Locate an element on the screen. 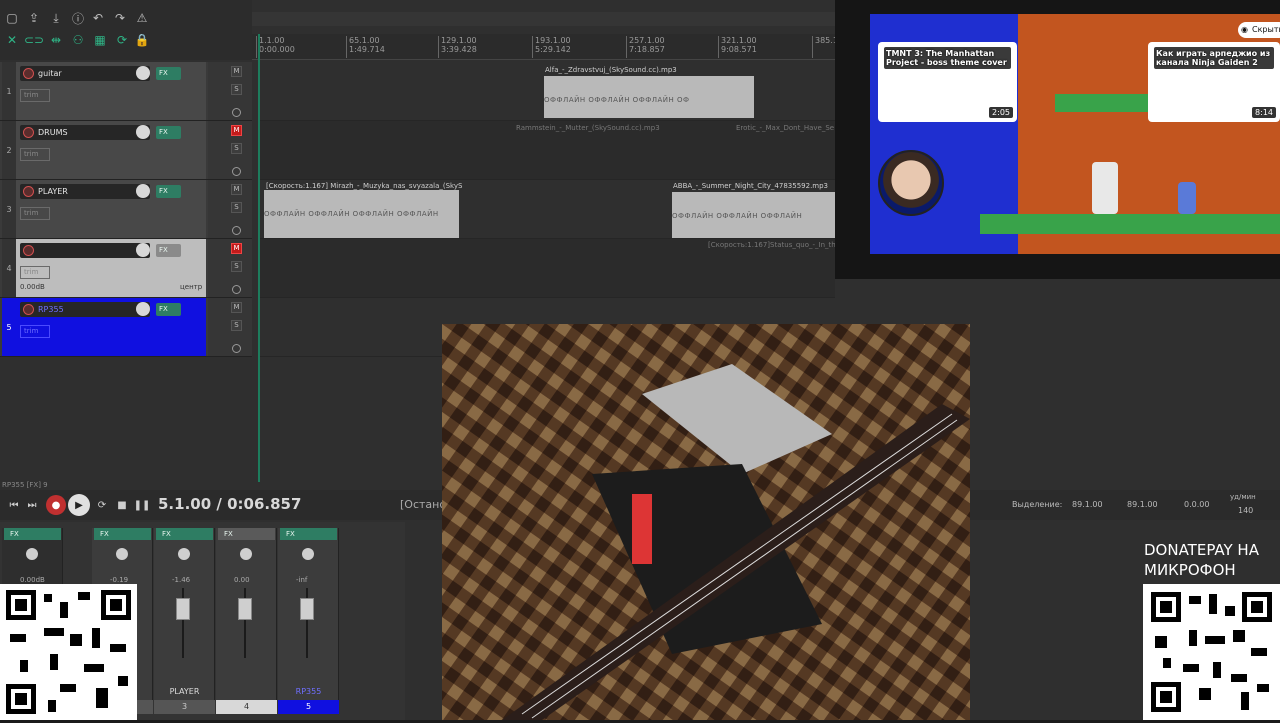 The height and width of the screenshot is (723, 1280). pause-icon: ❚❚ is located at coordinates (142, 505).